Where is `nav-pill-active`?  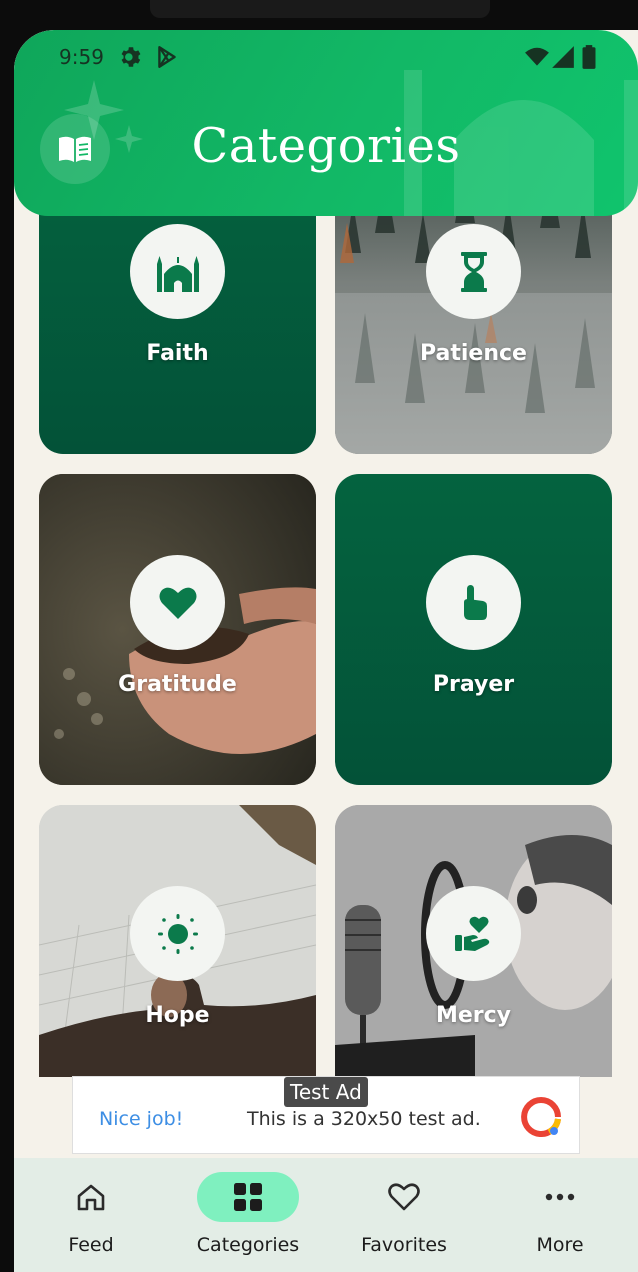
nav-pill-active is located at coordinates (248, 1197).